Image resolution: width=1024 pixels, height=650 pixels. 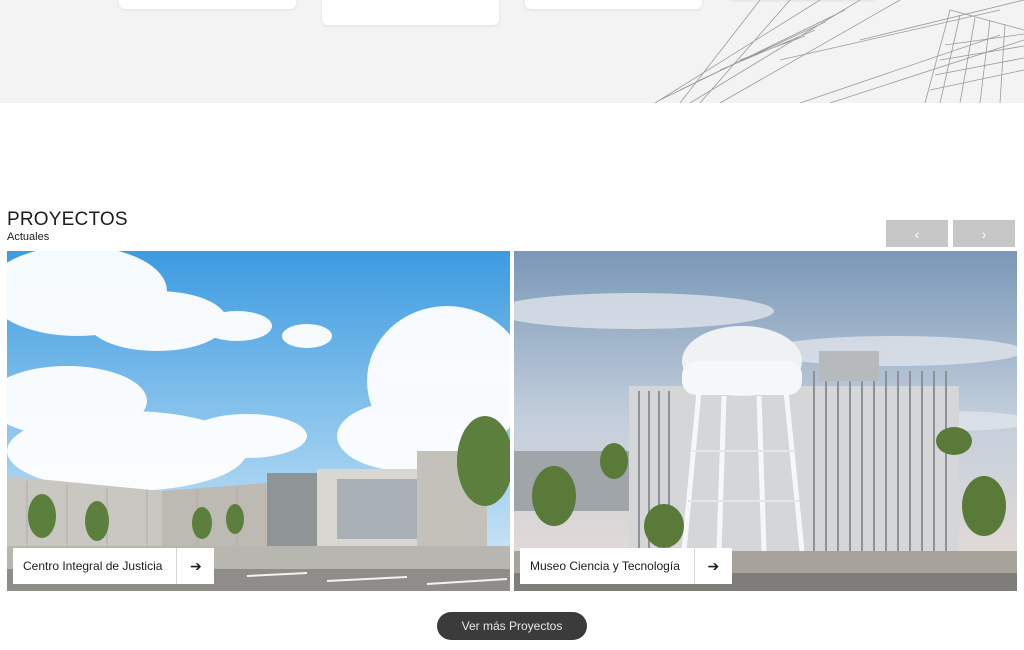 I want to click on carousel-next-button: ›, so click(x=984, y=233).